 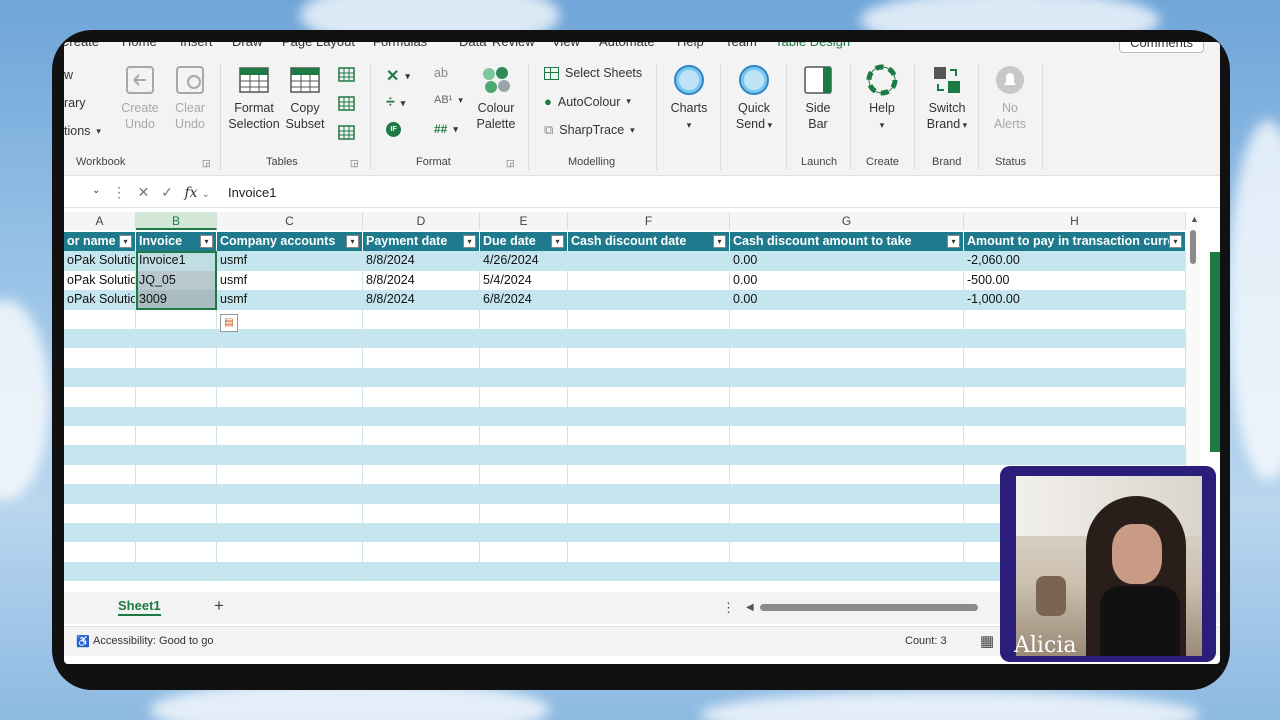 What do you see at coordinates (496, 98) in the screenshot?
I see `colour-palette-button: Colour Palette` at bounding box center [496, 98].